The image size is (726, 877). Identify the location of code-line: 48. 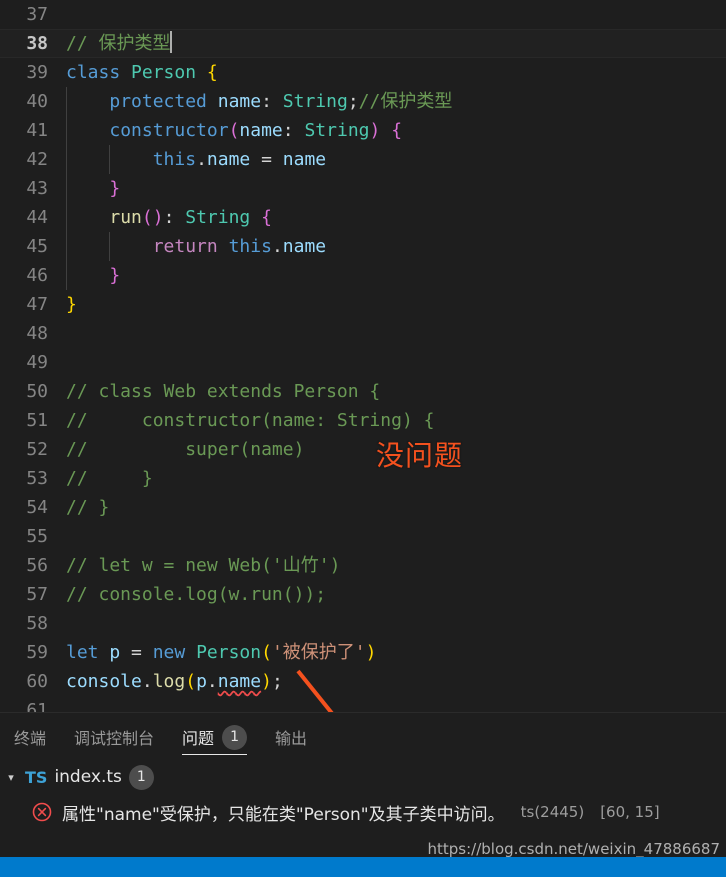
(363, 333).